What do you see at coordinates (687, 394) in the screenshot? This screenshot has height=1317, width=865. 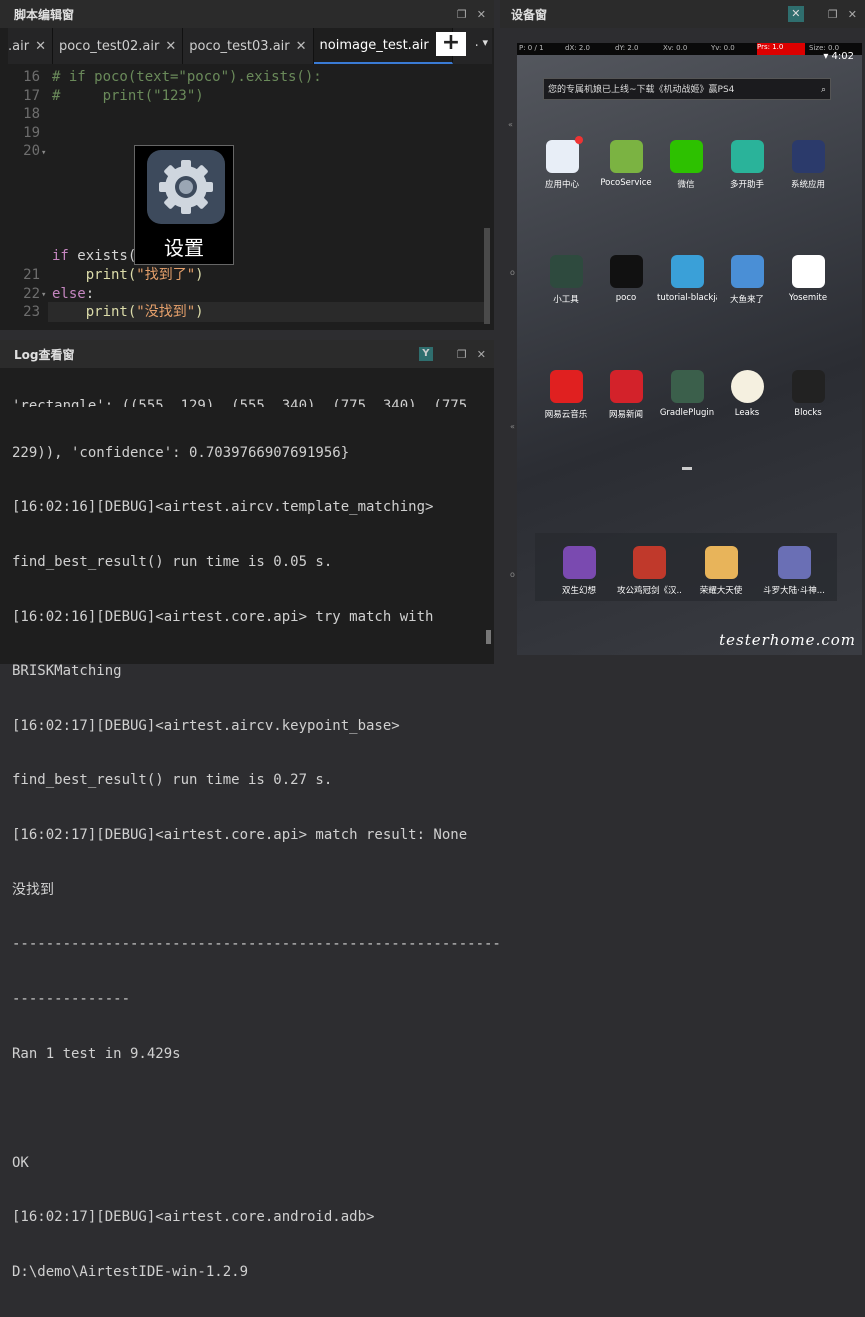 I see `app-icon: GradlePlugin` at bounding box center [687, 394].